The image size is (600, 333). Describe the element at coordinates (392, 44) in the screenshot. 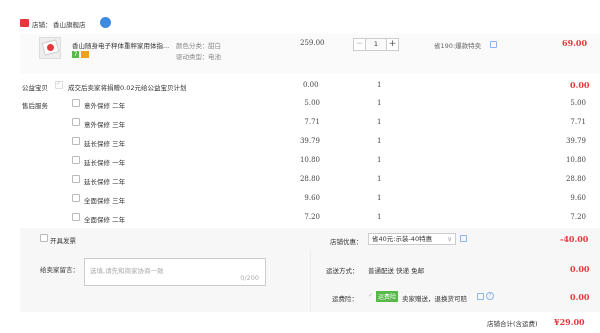

I see `quantity-increase-button: +` at that location.